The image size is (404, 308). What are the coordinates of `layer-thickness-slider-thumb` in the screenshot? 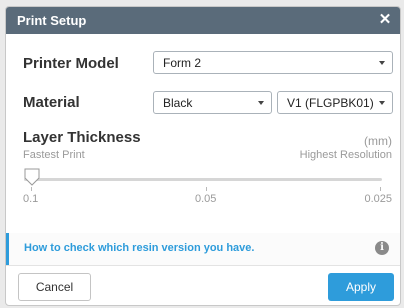 It's located at (32, 177).